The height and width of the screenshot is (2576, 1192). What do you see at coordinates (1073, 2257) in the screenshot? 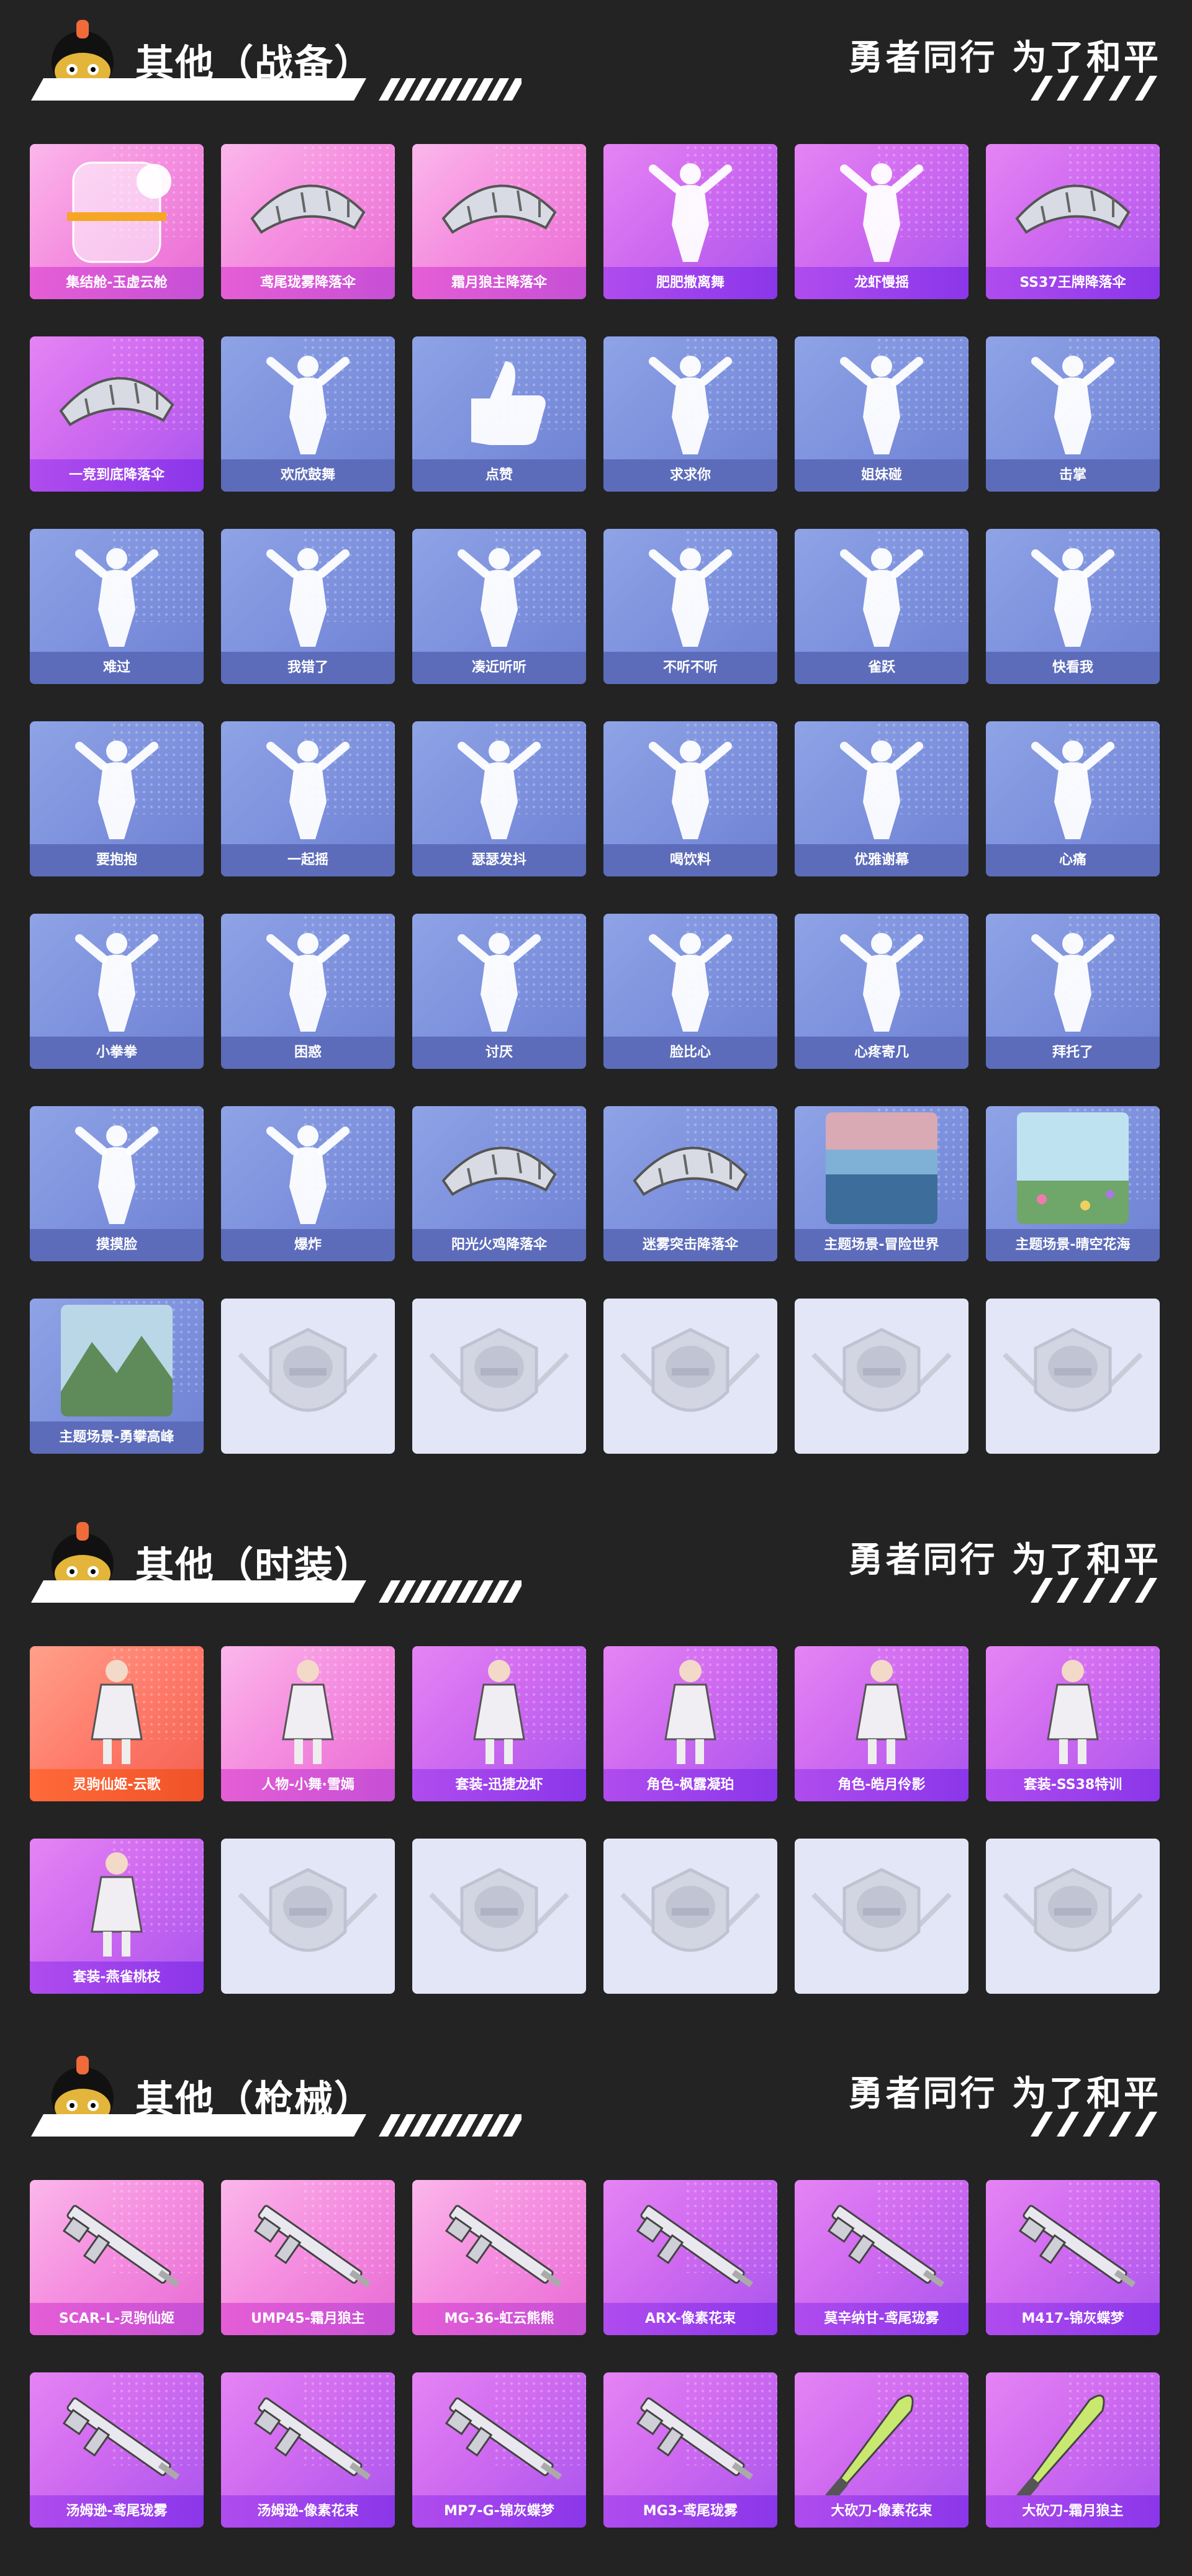
I see `item-card: M417-锦灰蝶梦` at bounding box center [1073, 2257].